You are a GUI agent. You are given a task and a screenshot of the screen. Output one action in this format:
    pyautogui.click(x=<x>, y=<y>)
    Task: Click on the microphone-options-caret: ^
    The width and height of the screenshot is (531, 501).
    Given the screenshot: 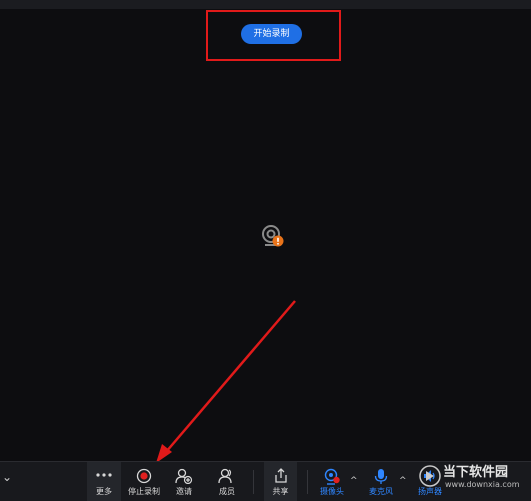 What is the action you would take?
    pyautogui.click(x=403, y=481)
    